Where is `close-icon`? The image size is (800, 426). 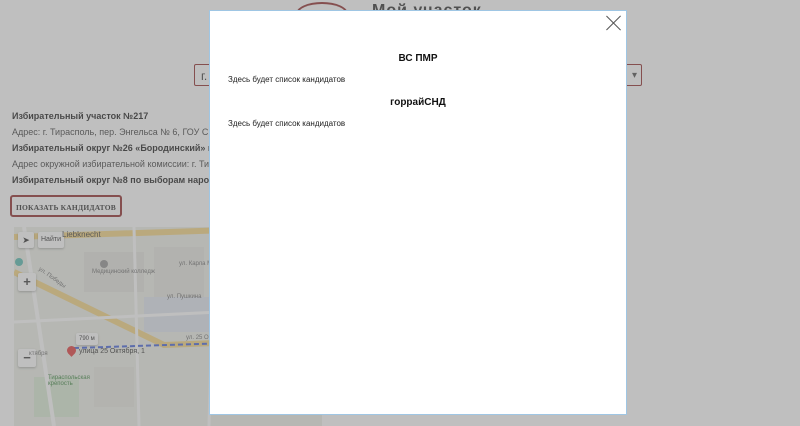
close-icon is located at coordinates (614, 23).